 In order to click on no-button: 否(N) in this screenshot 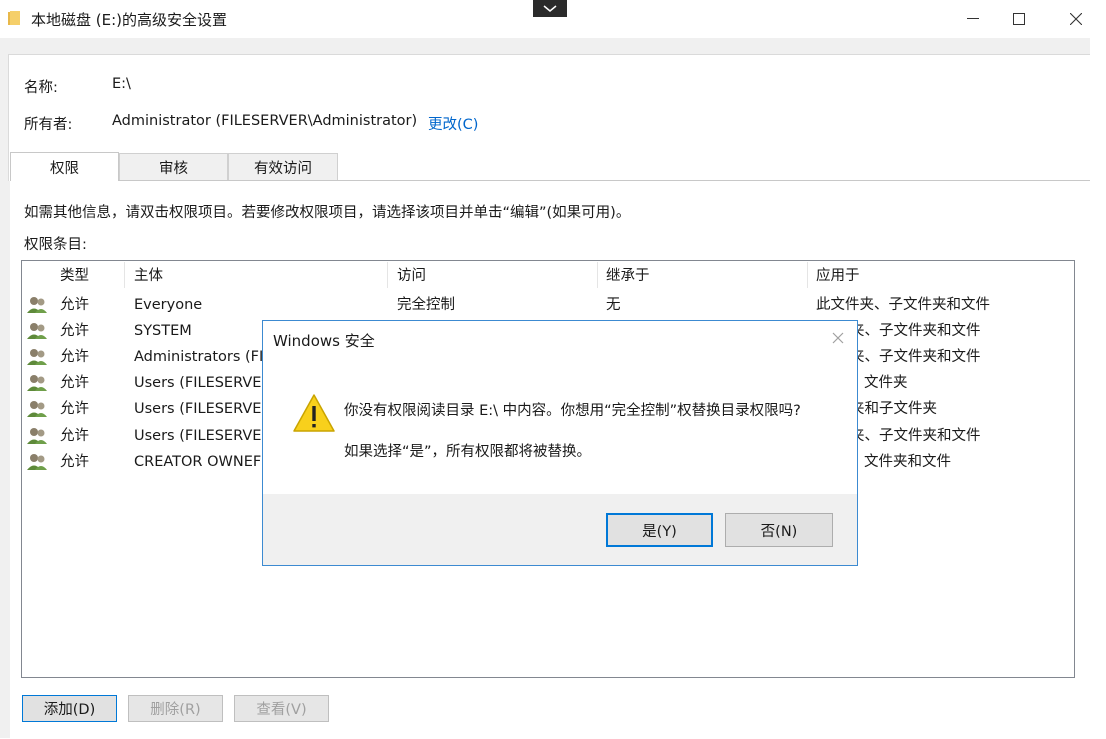, I will do `click(779, 530)`.